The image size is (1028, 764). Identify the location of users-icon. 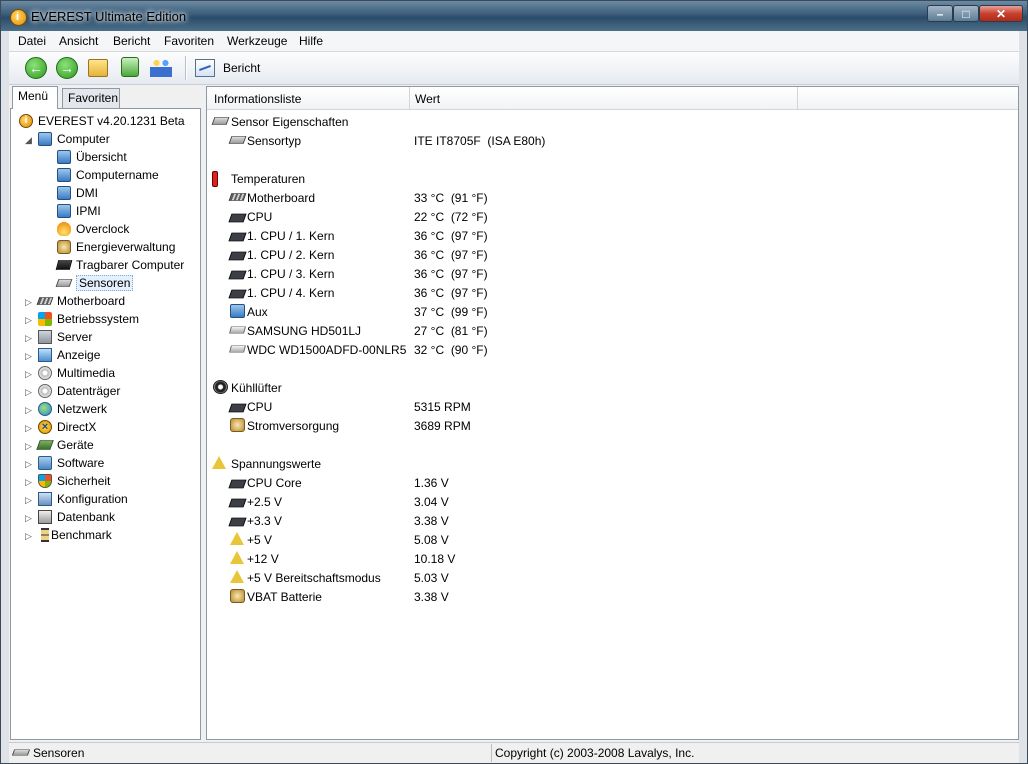
(161, 67).